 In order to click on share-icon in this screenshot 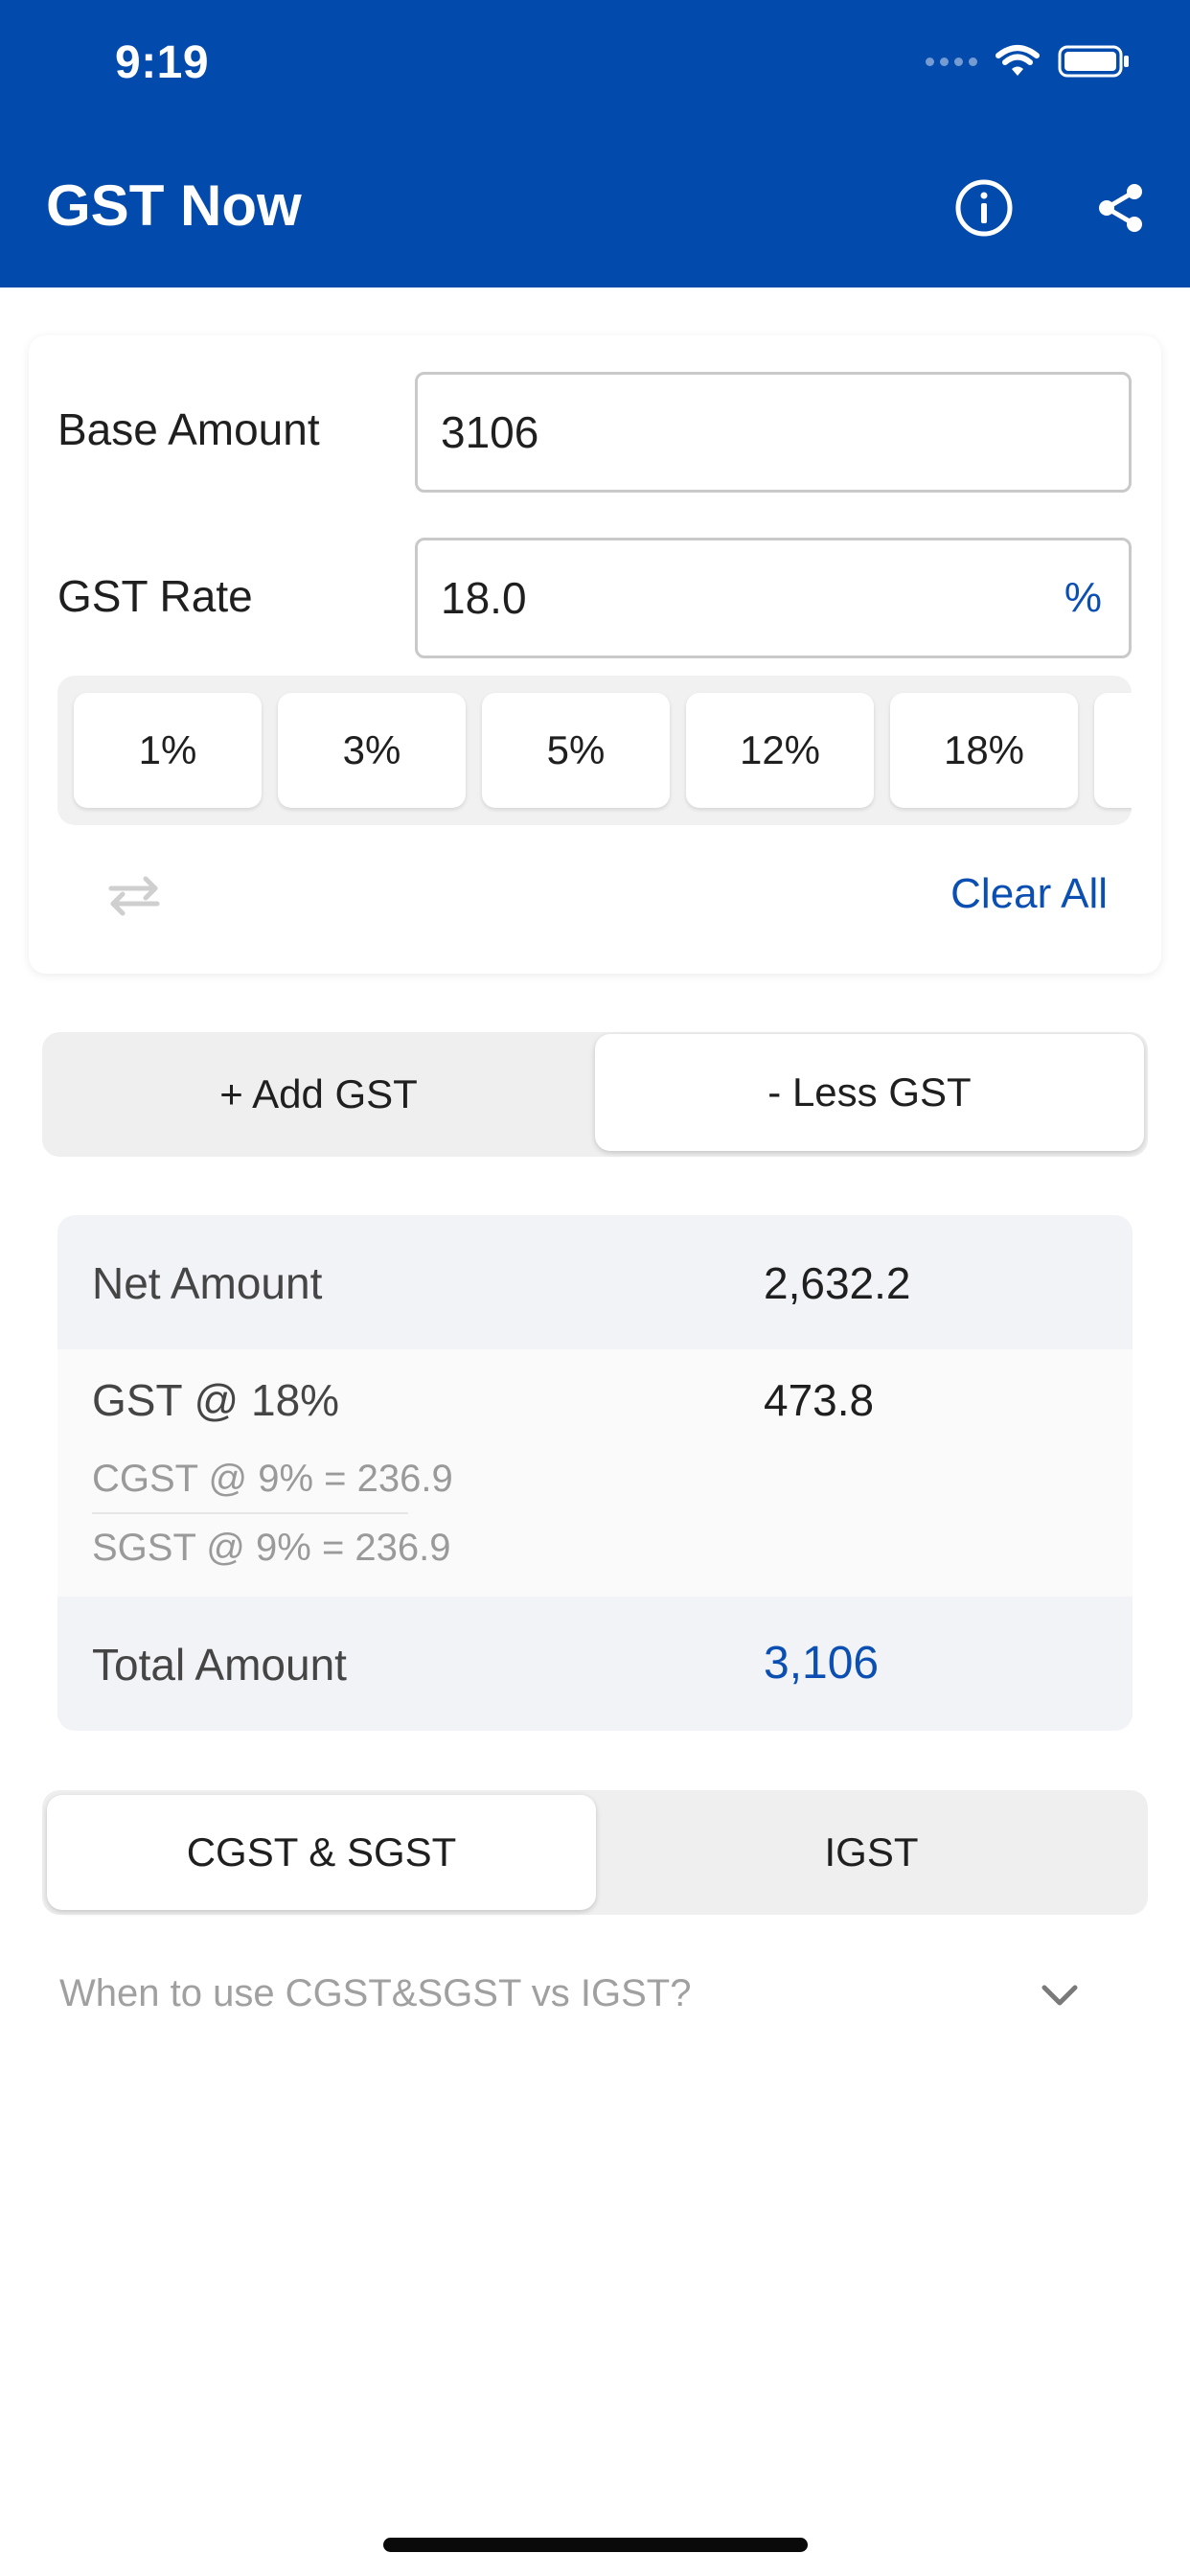, I will do `click(1121, 208)`.